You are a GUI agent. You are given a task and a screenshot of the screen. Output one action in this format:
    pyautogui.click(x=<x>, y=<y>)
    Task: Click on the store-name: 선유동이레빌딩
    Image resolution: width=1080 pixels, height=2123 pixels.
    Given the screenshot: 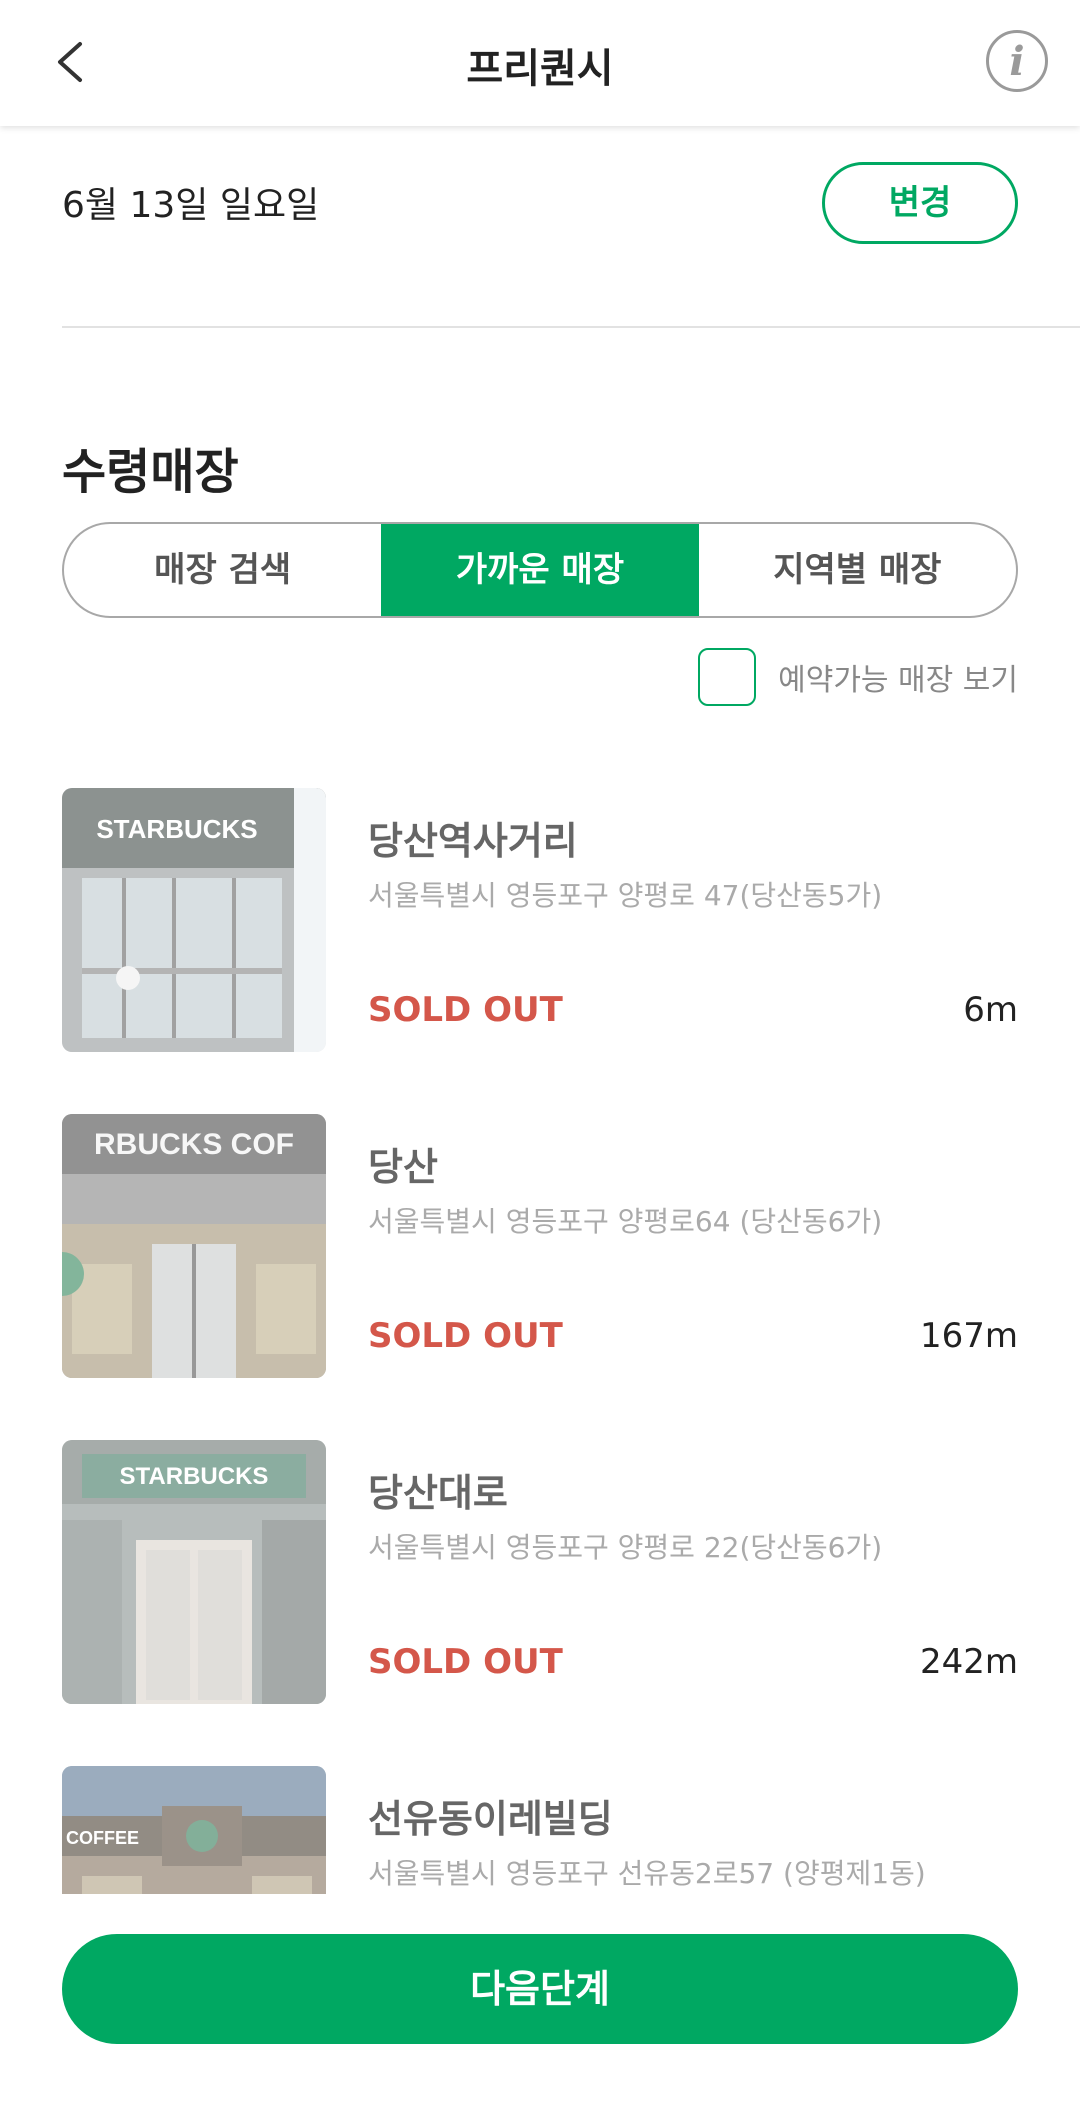 What is the action you would take?
    pyautogui.click(x=490, y=1819)
    